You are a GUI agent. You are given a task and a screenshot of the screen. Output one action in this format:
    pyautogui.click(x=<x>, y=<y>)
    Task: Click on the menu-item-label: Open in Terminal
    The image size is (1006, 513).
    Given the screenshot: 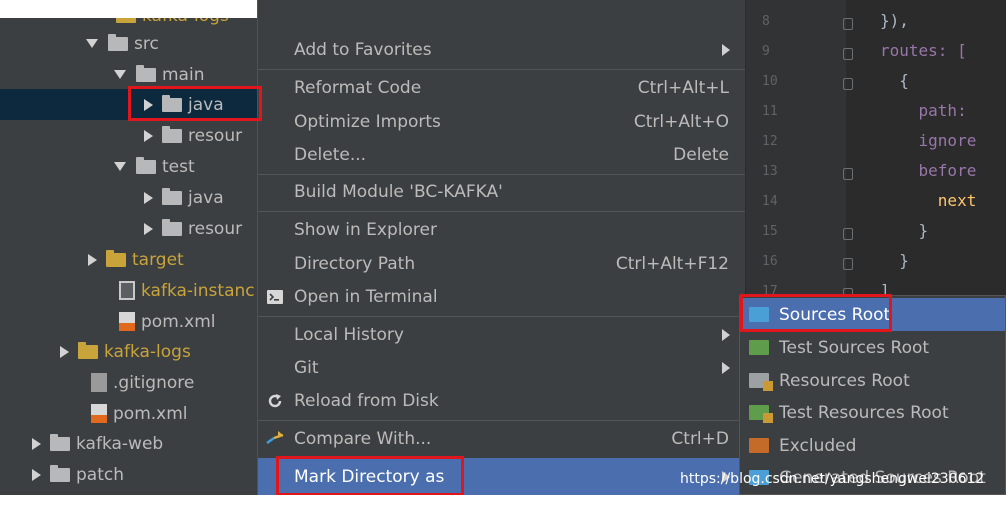 What is the action you would take?
    pyautogui.click(x=366, y=297)
    